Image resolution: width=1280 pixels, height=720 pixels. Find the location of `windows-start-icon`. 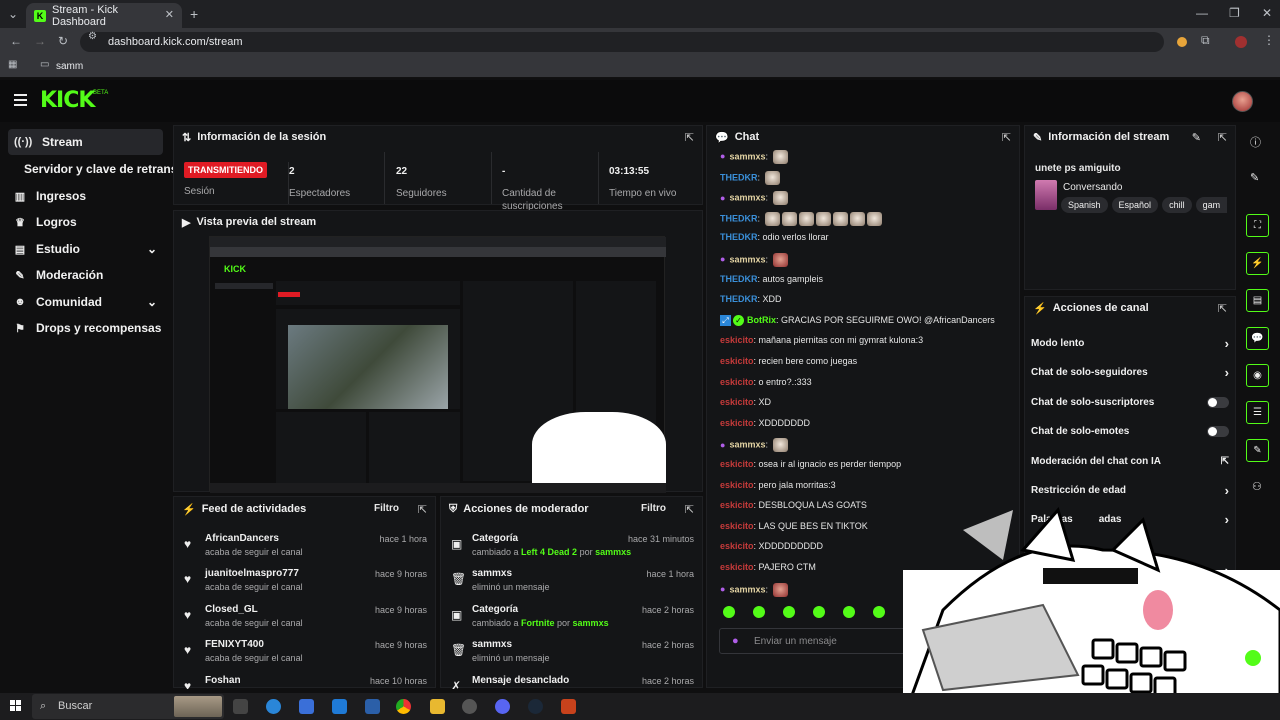

windows-start-icon is located at coordinates (16, 706).